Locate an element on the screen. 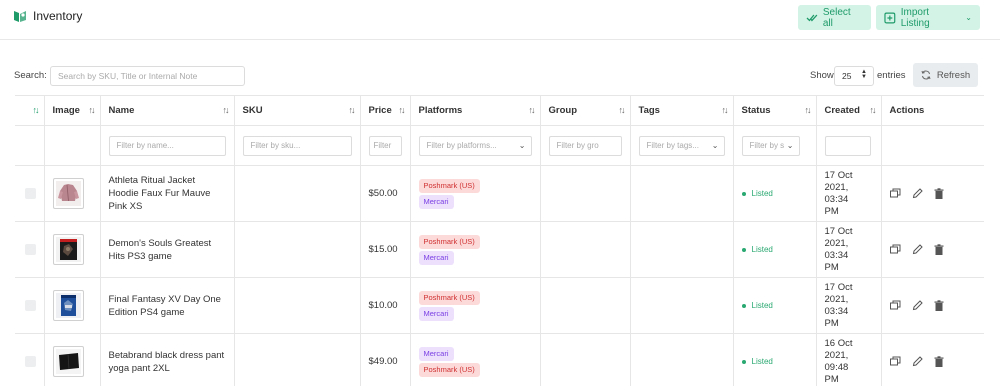 This screenshot has width=1000, height=386. product-name: Betabrand black dress pant yoga pant 2XL is located at coordinates (167, 362).